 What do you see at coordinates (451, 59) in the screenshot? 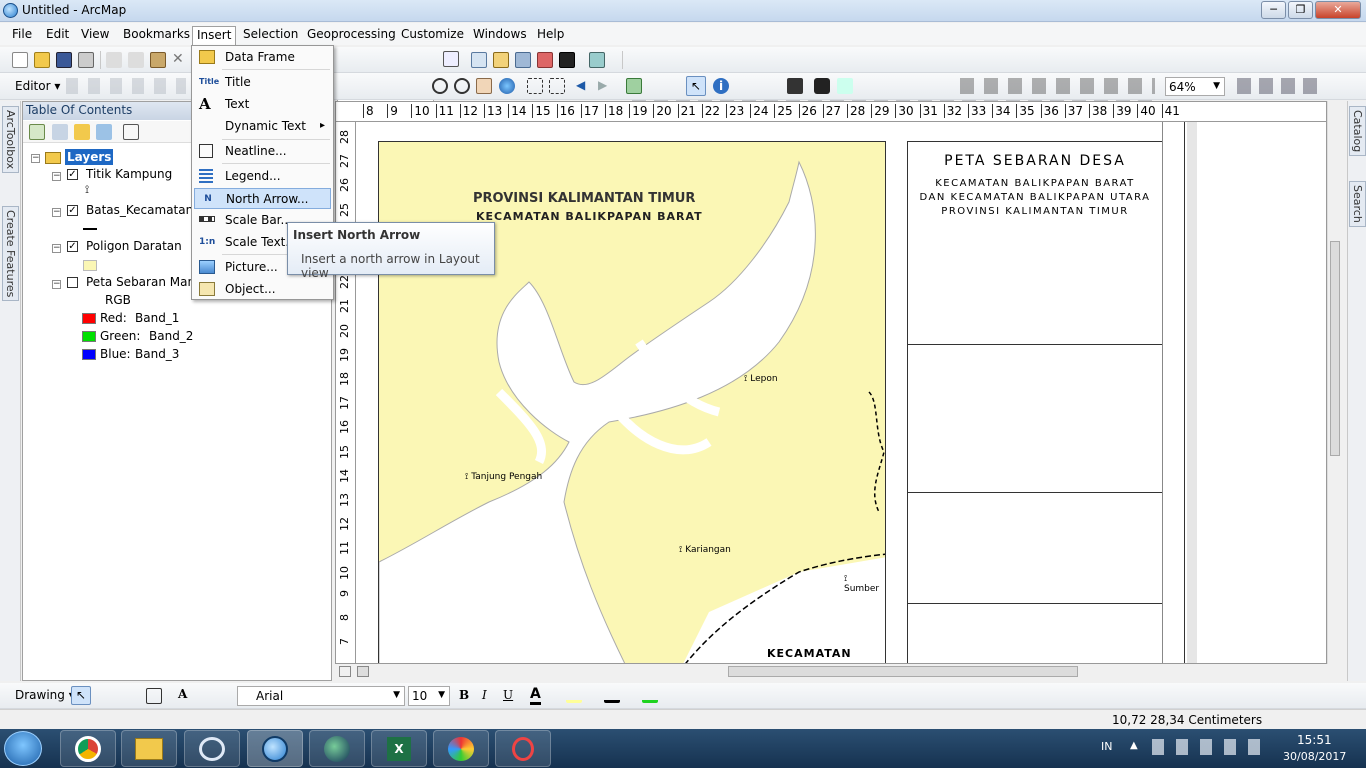
I see `editor-toolbar-icon` at bounding box center [451, 59].